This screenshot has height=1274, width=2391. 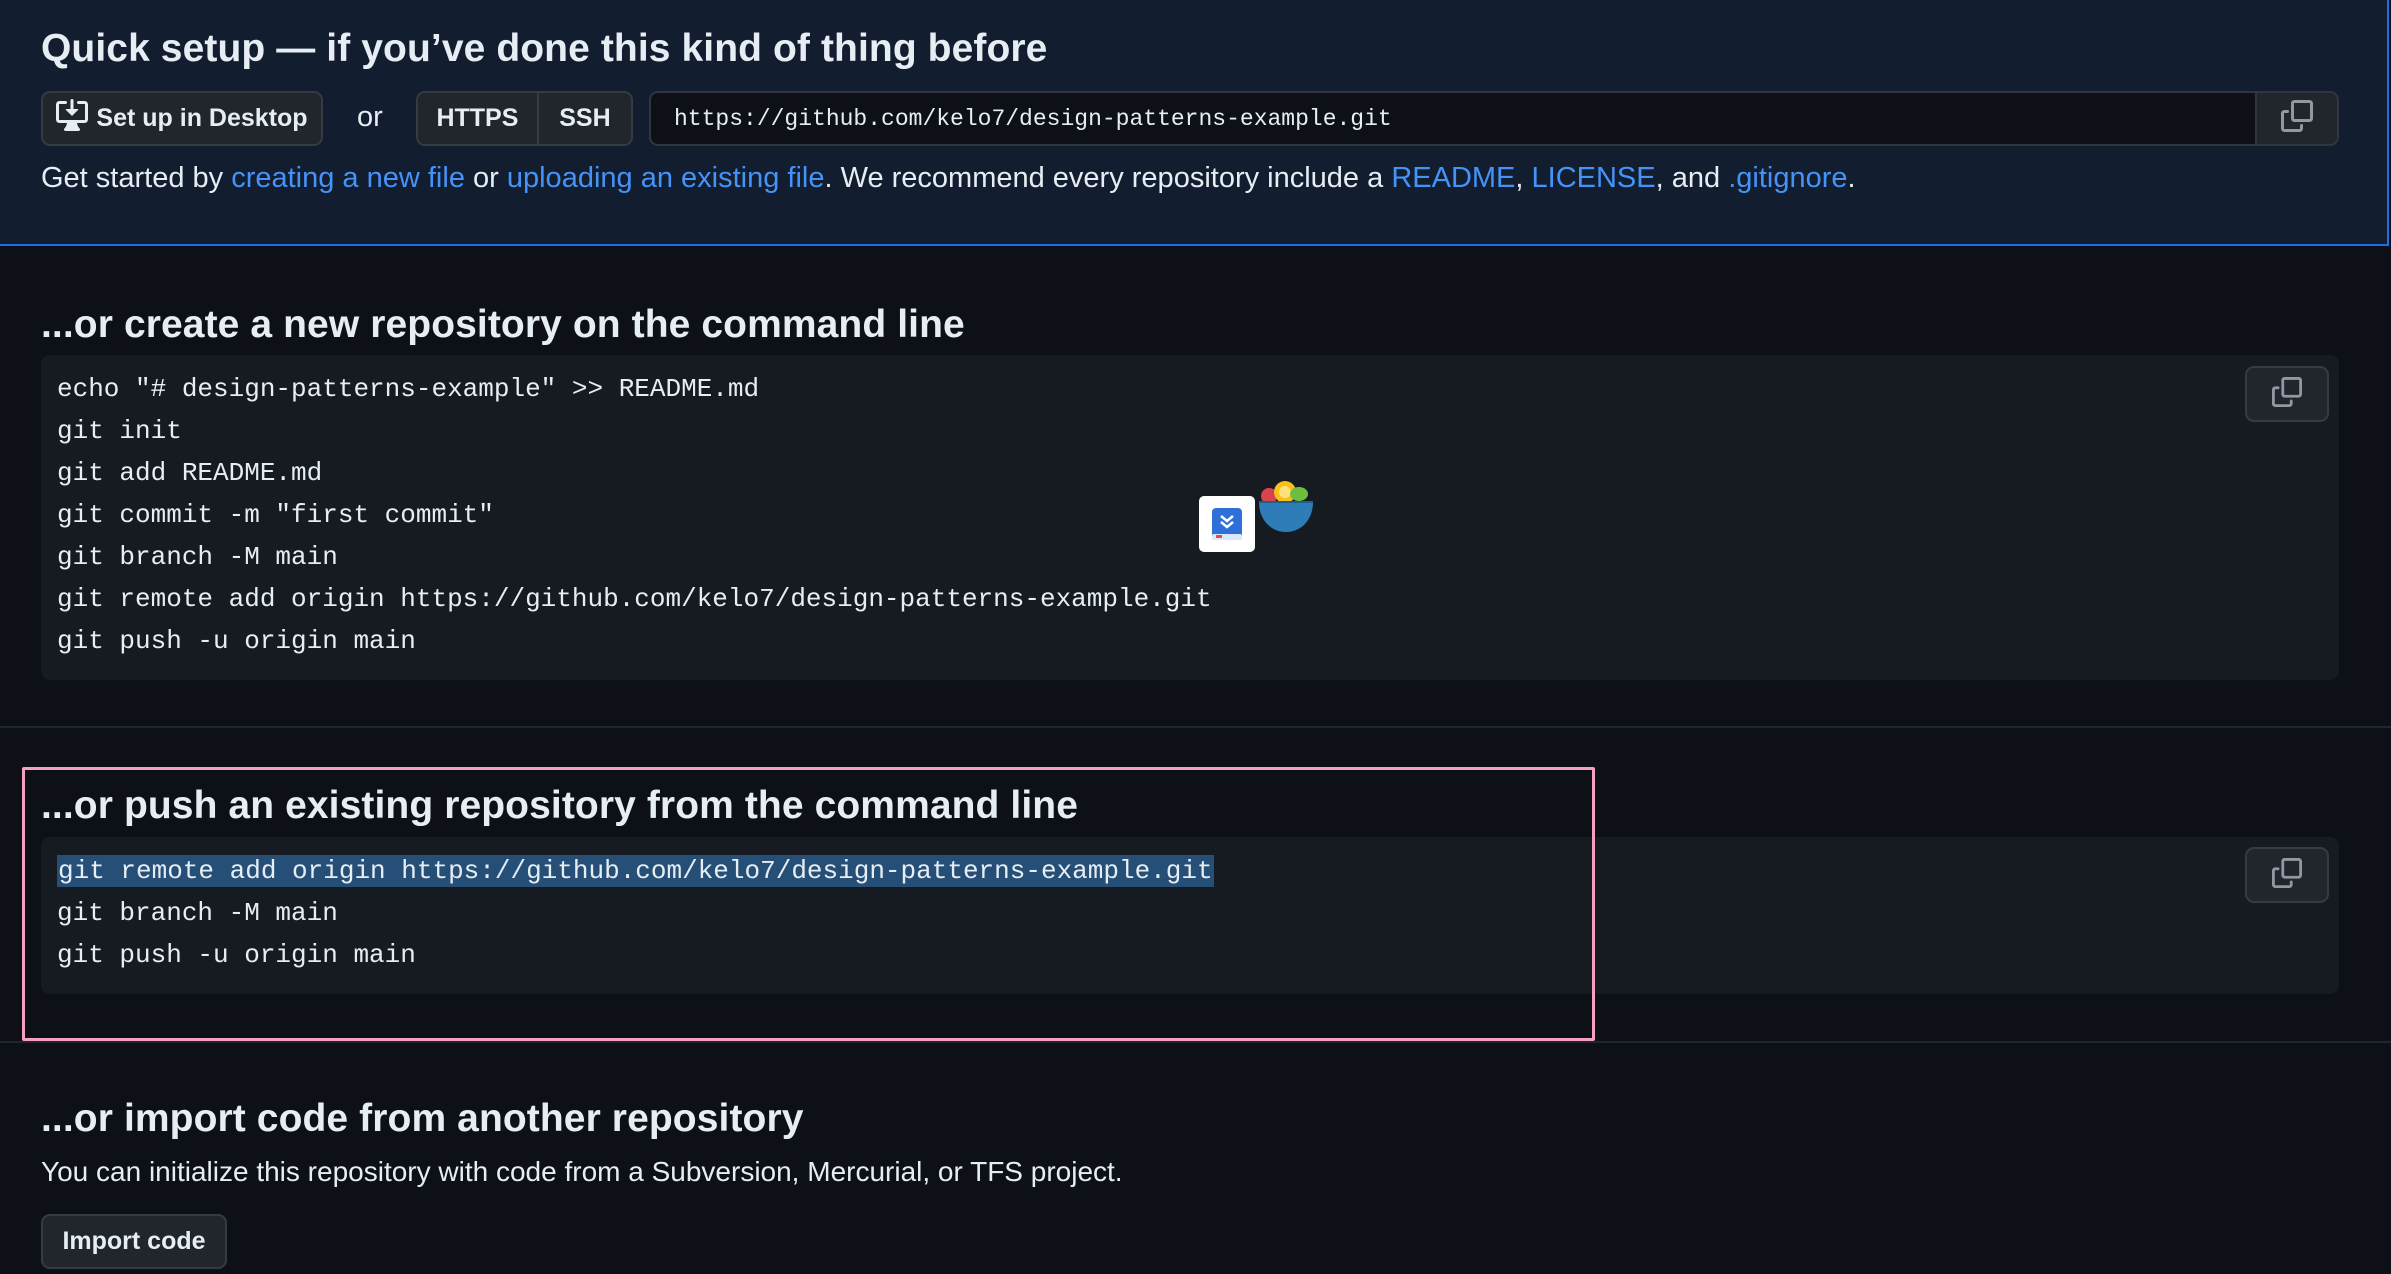 I want to click on creating-new-file-link: creating a new file, so click(x=348, y=178).